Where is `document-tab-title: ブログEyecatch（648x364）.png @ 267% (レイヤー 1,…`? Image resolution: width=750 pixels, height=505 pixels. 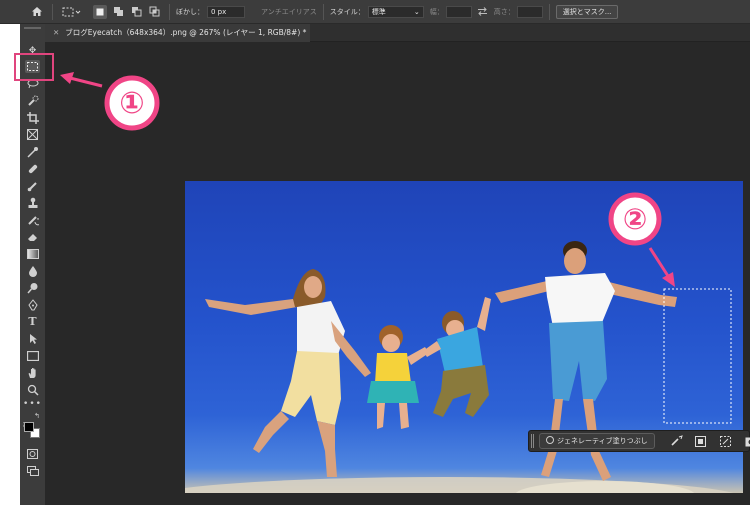 document-tab-title: ブログEyecatch（648x364）.png @ 267% (レイヤー 1,… is located at coordinates (186, 32).